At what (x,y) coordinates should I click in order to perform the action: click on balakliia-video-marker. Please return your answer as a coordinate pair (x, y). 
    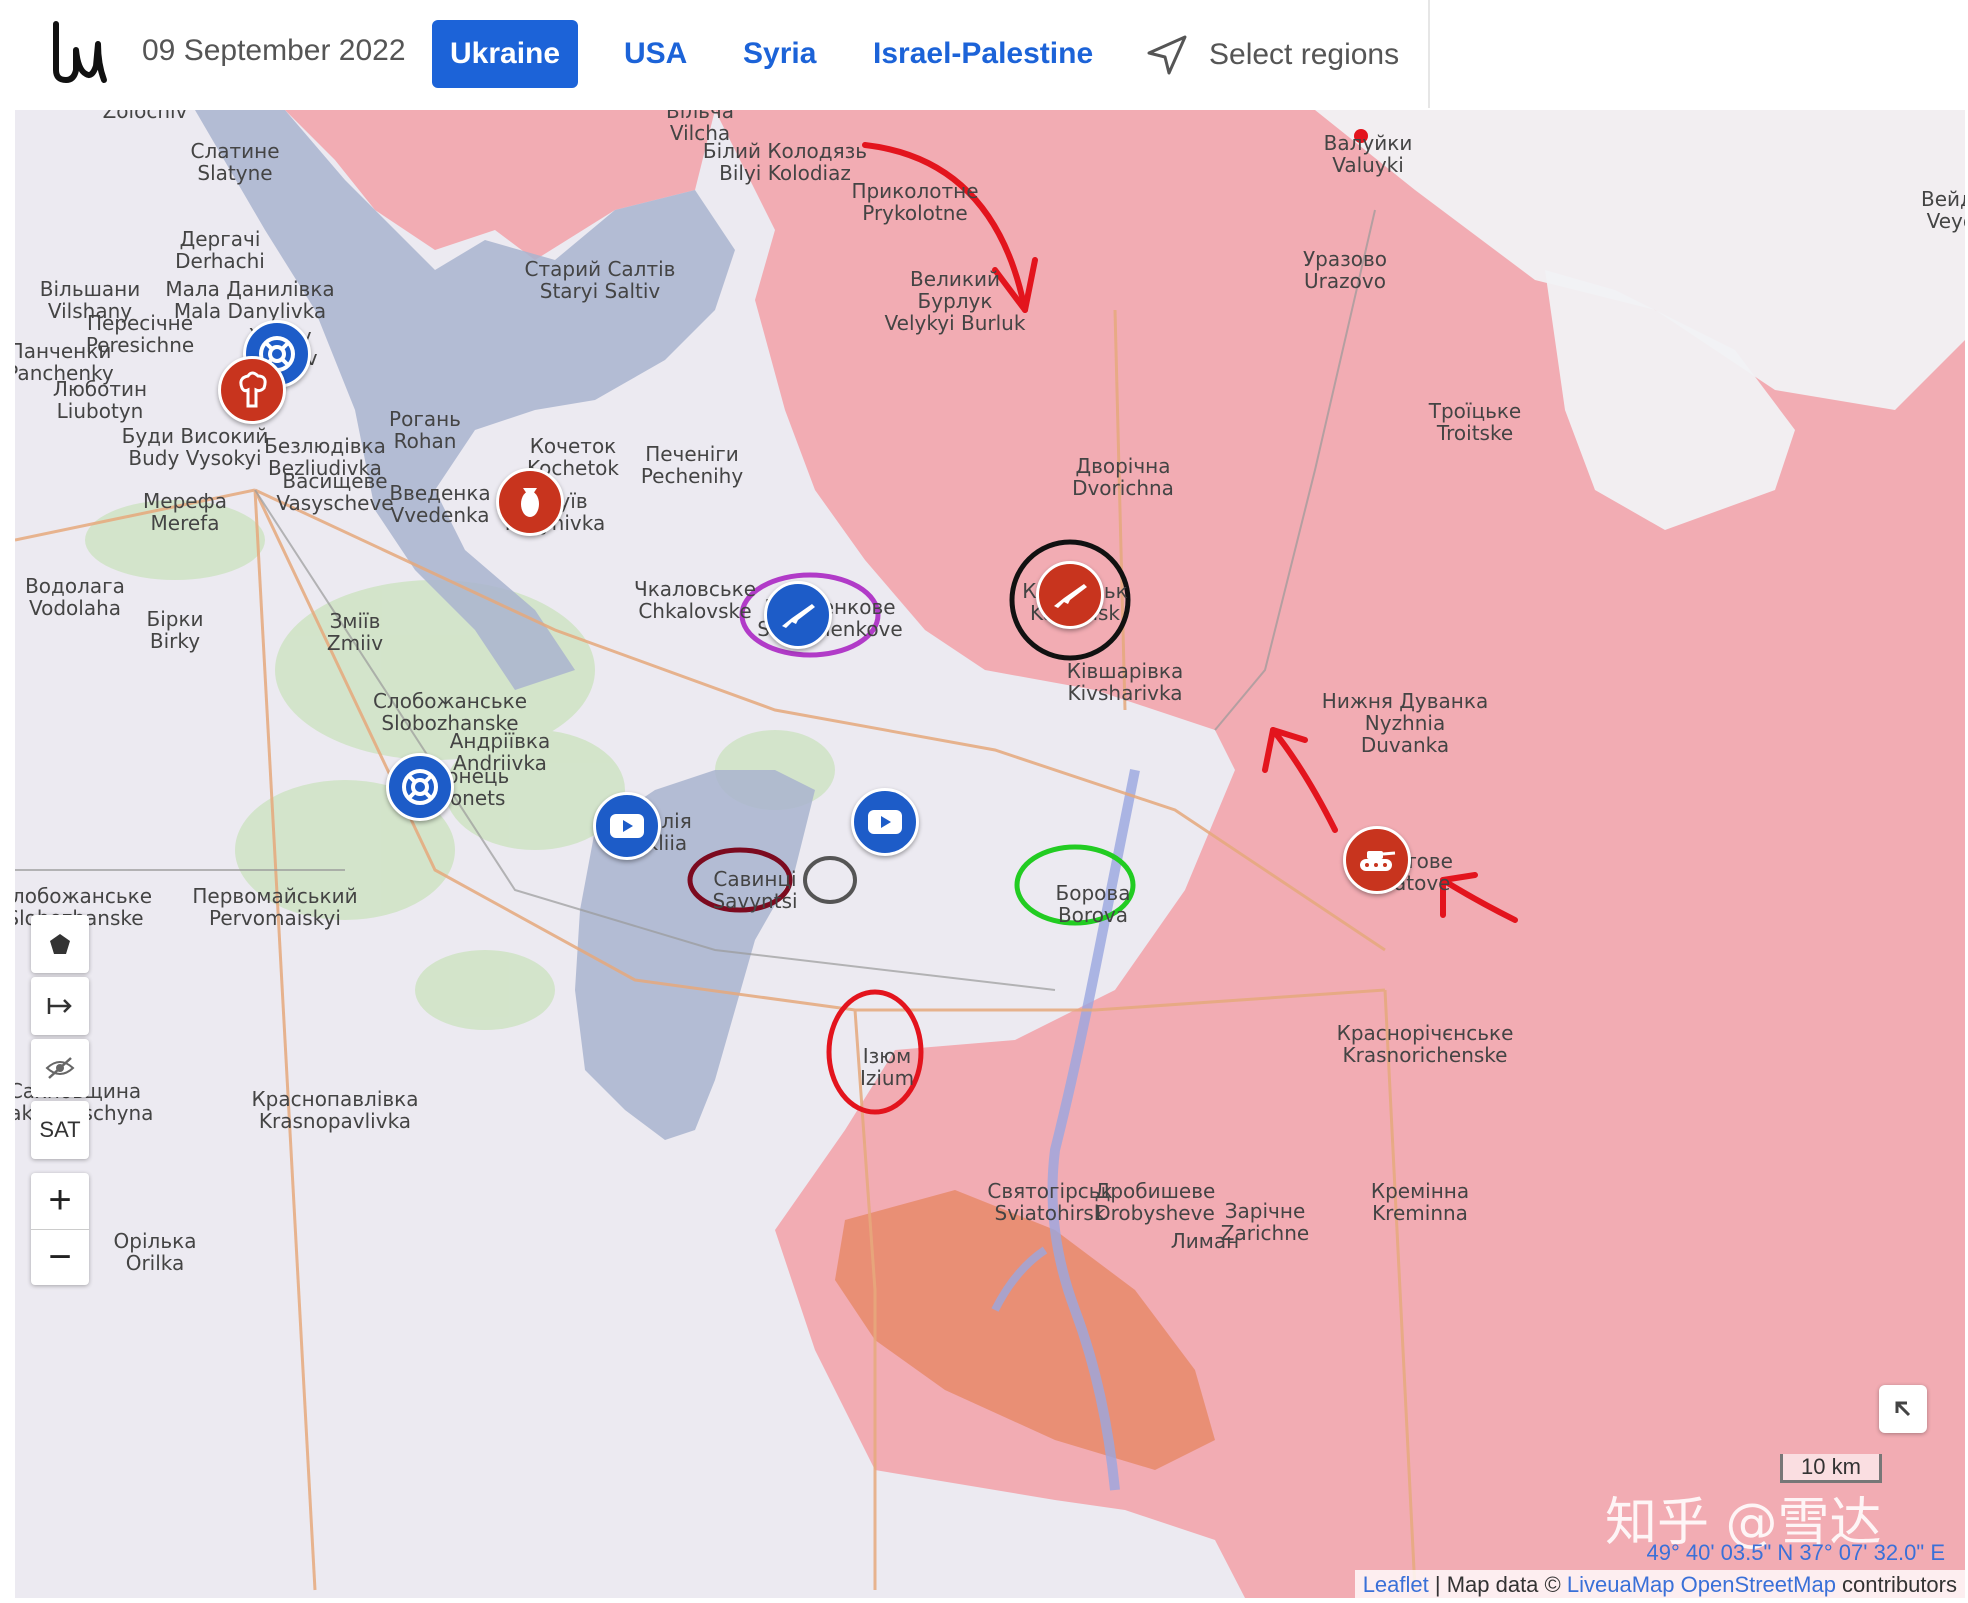
    Looking at the image, I should click on (627, 826).